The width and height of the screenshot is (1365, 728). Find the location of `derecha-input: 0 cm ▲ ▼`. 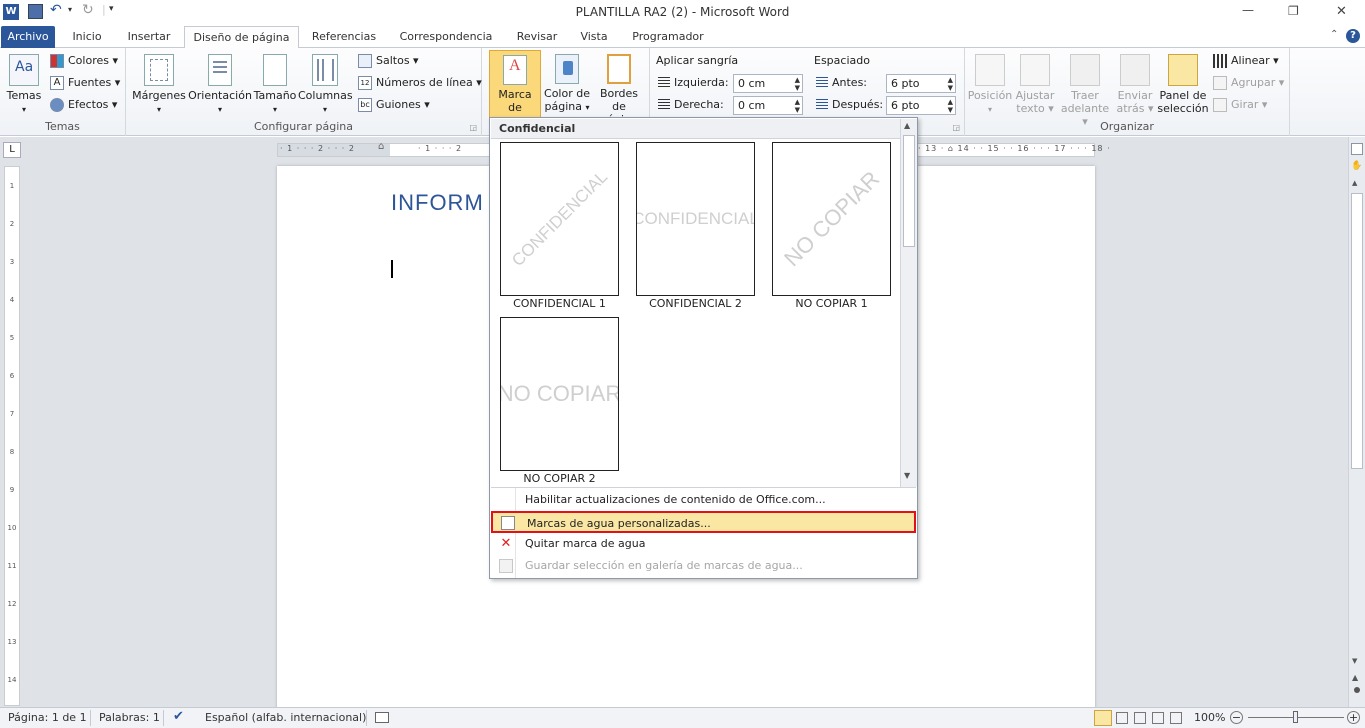

derecha-input: 0 cm ▲ ▼ is located at coordinates (768, 105).